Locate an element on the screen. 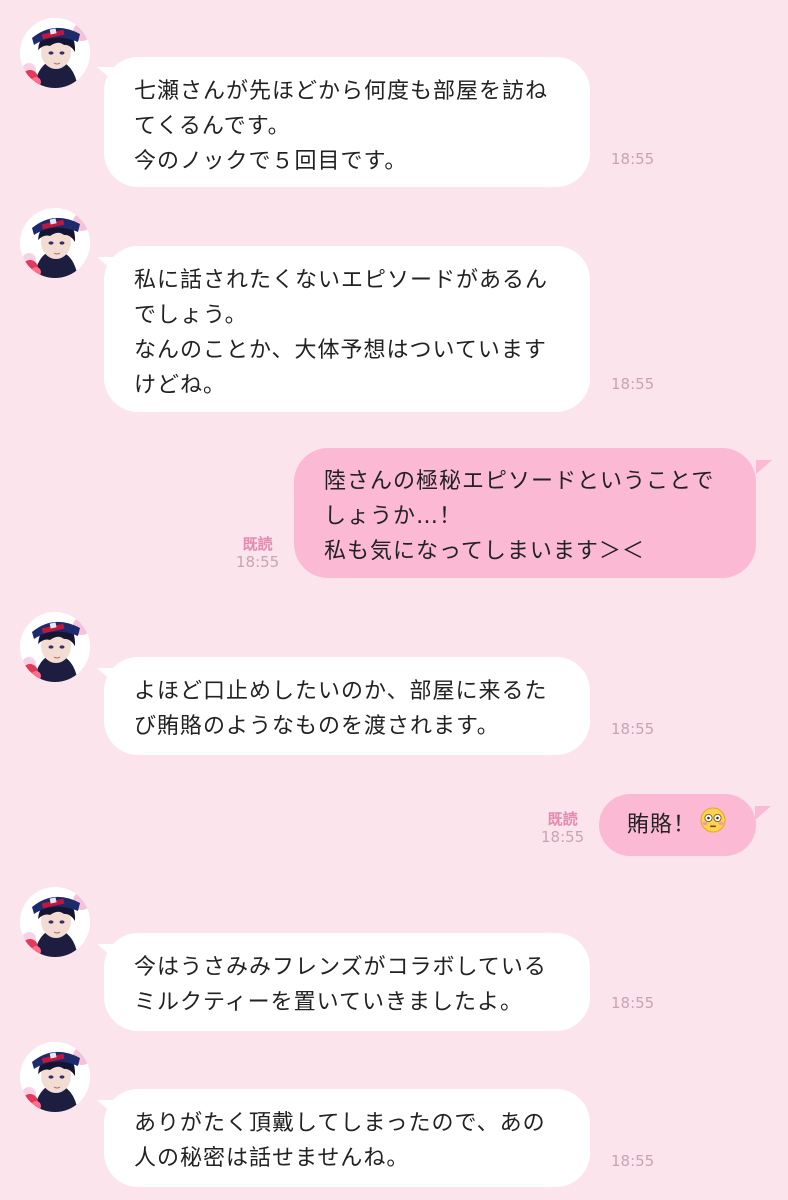 The image size is (788, 1200). message-text-line: なんのことか、大体予想はついています is located at coordinates (340, 350).